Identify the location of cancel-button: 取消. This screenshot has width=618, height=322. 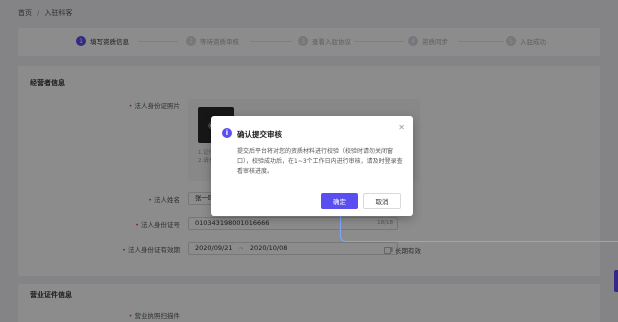
(382, 201).